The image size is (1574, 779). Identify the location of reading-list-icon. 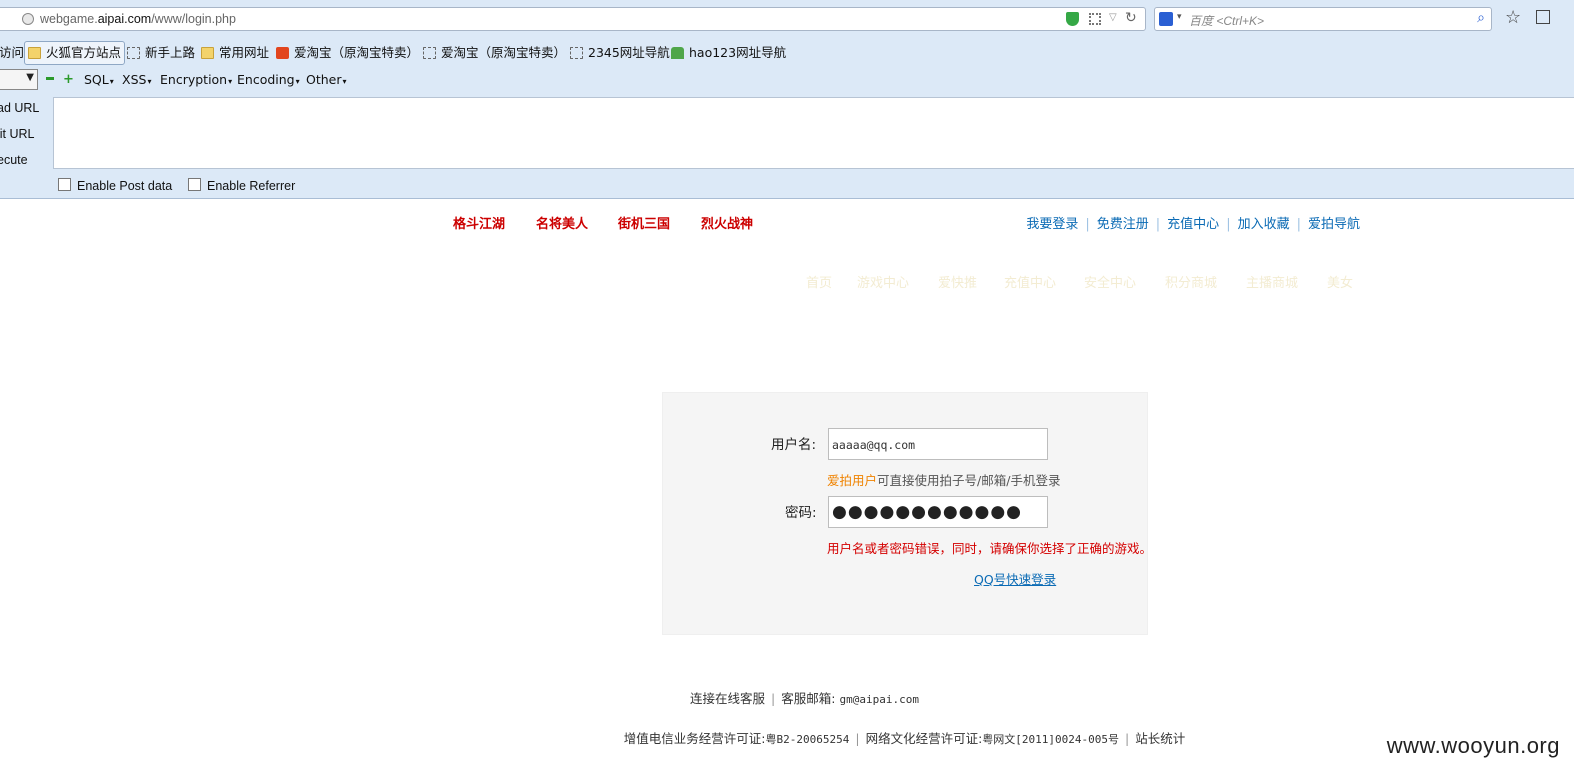
(1543, 17).